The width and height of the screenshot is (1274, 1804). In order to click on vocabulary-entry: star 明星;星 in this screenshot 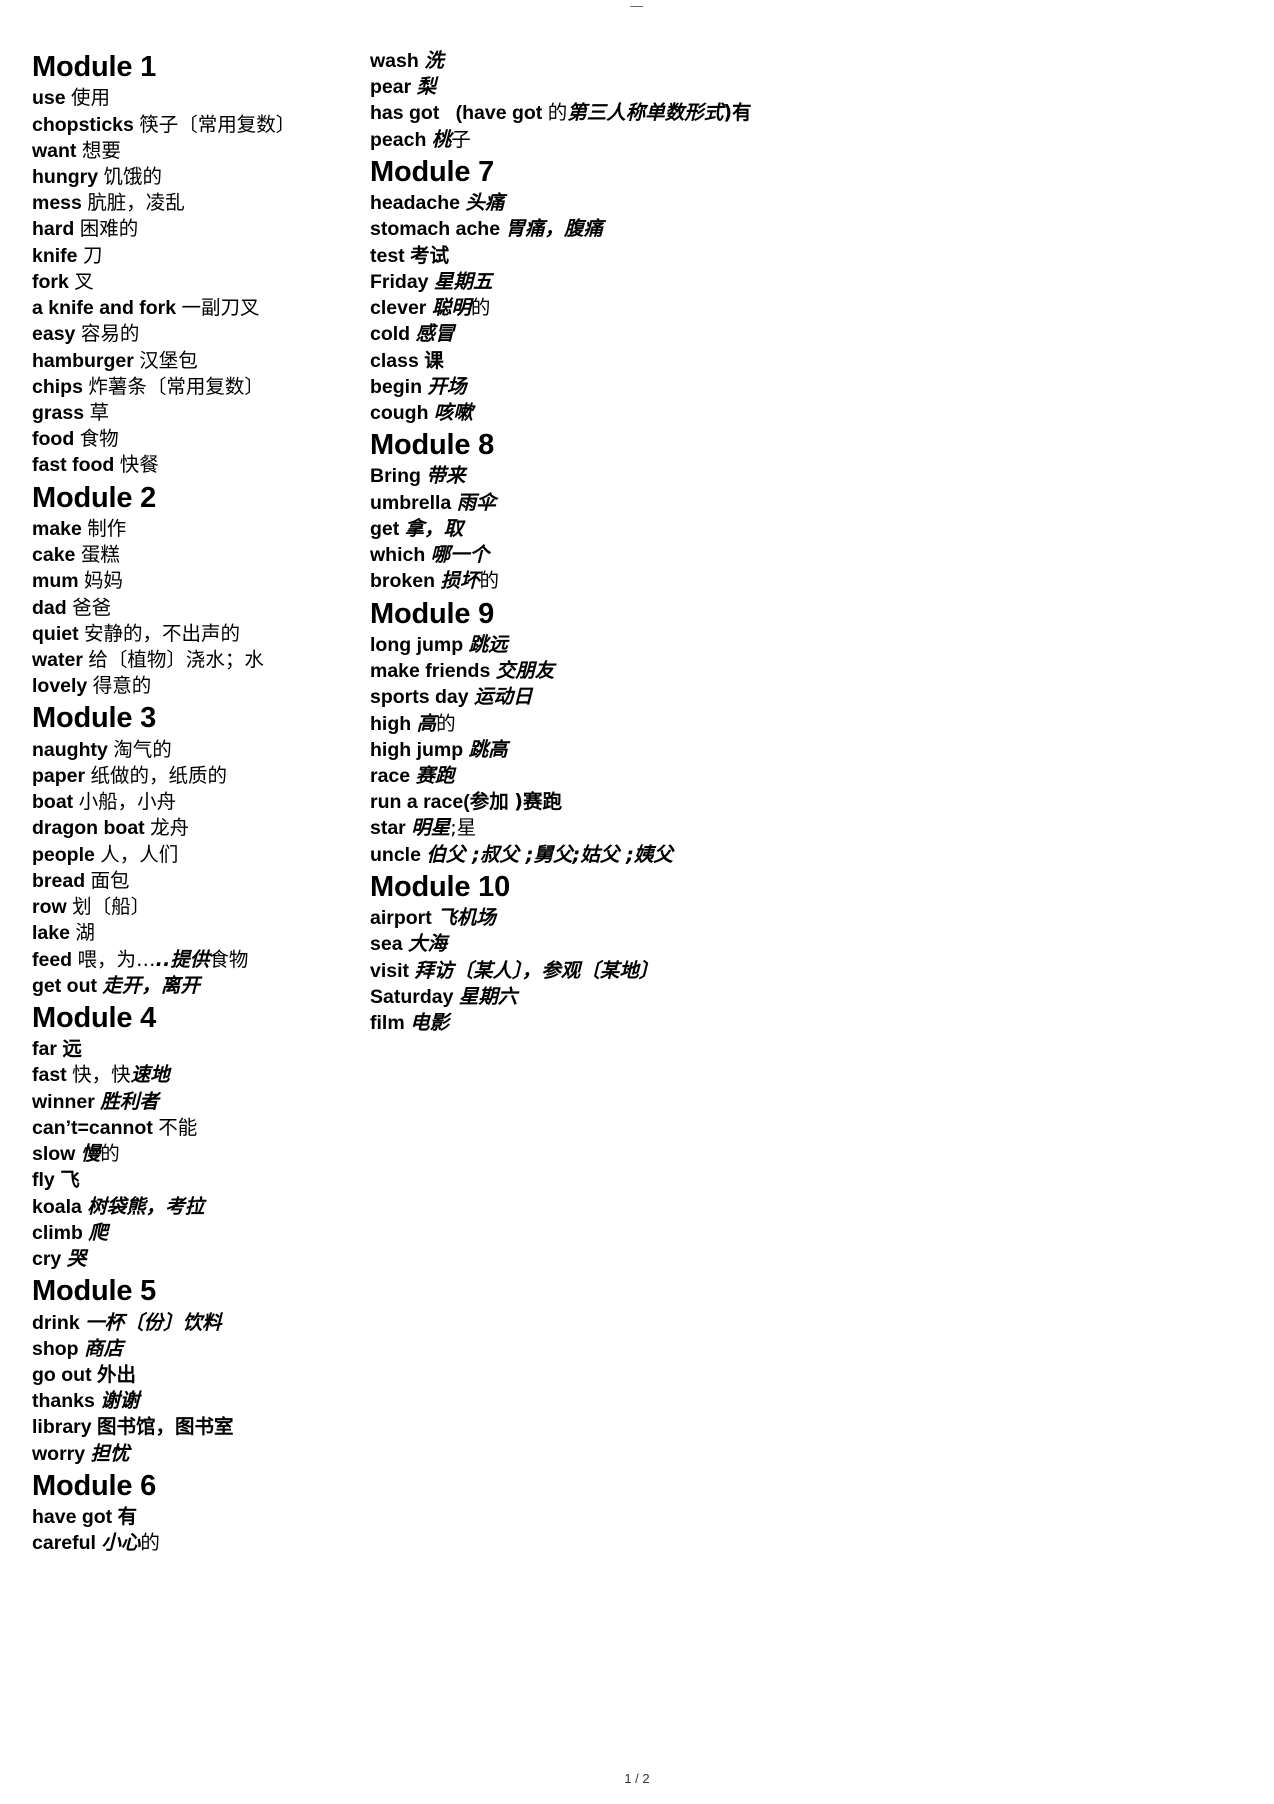, I will do `click(570, 828)`.